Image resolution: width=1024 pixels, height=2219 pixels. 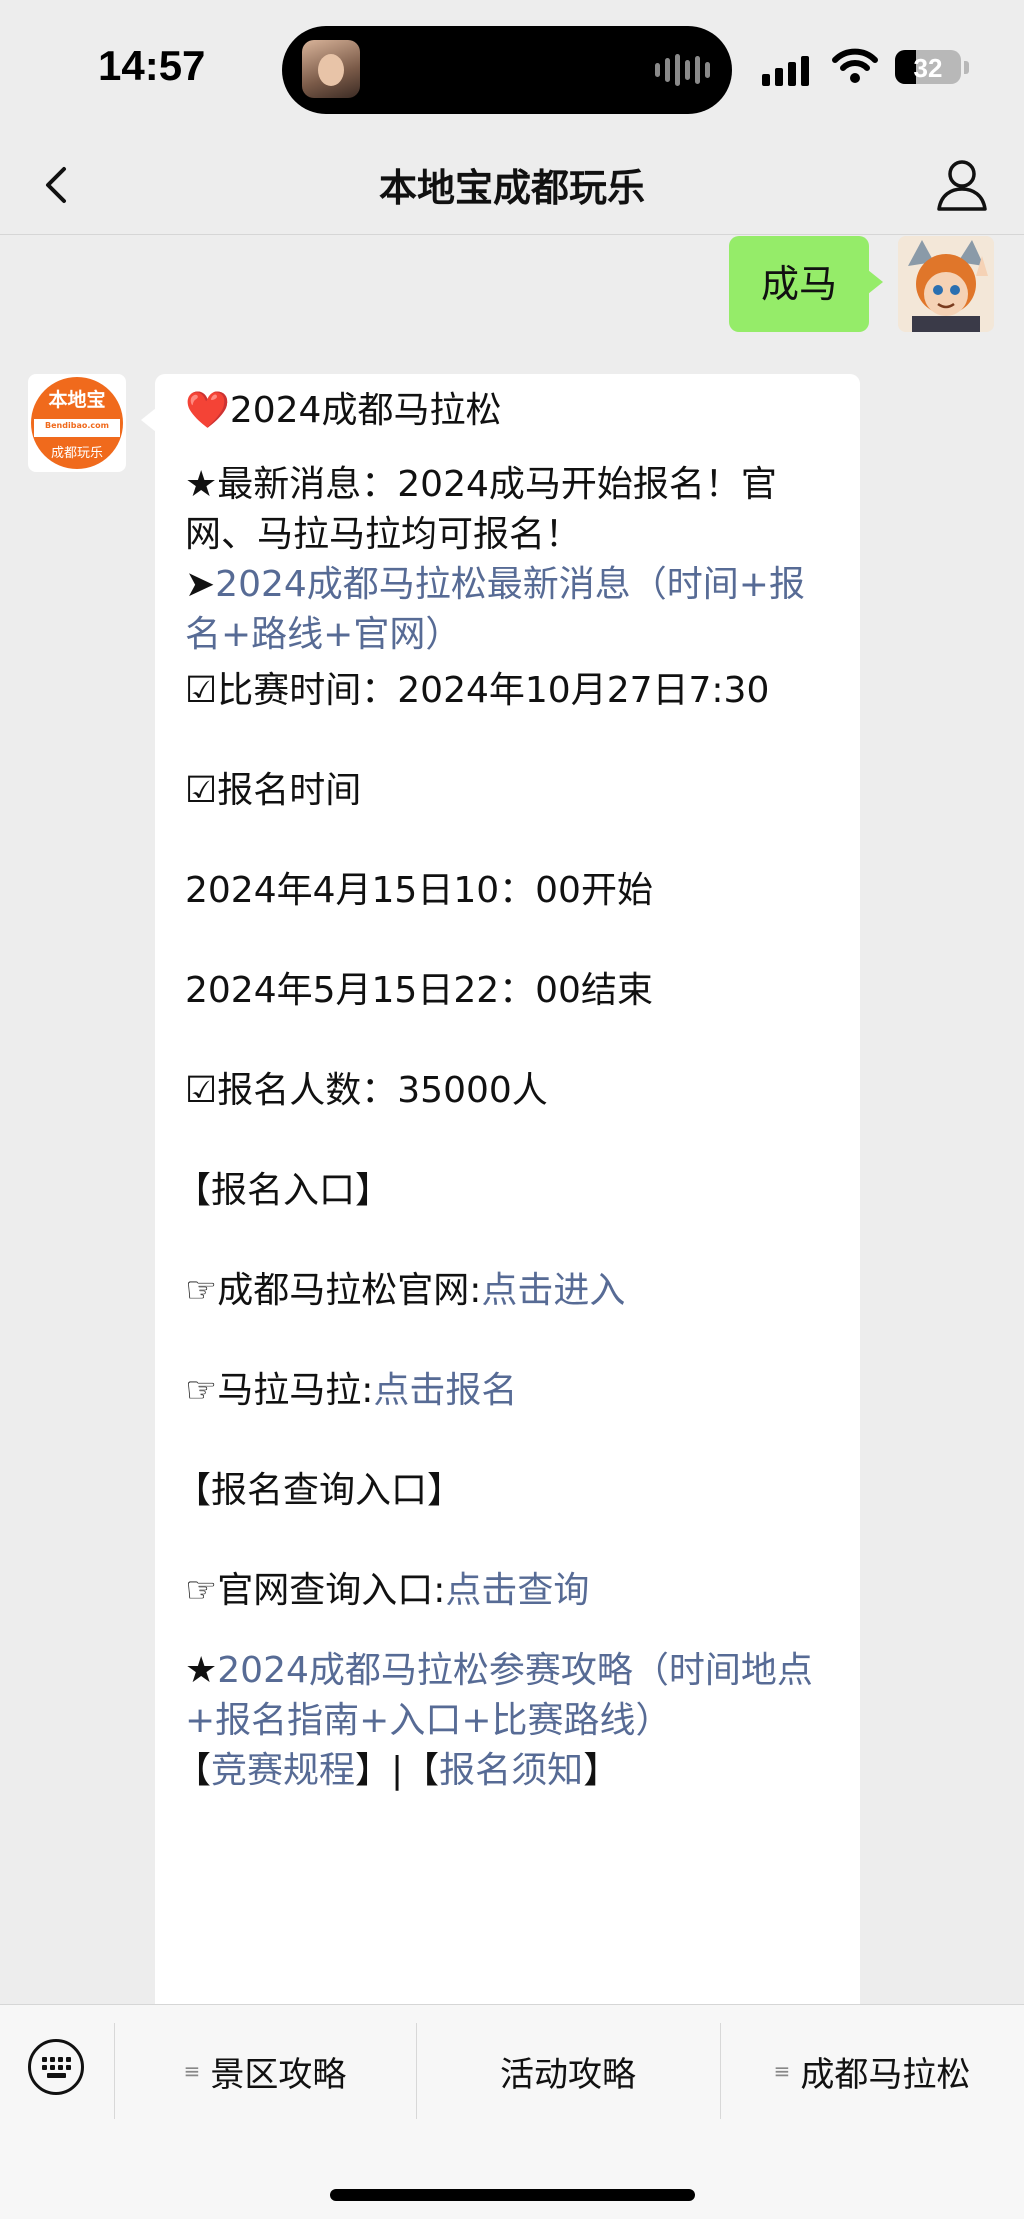 What do you see at coordinates (279, 1390) in the screenshot?
I see `malamala-label: ☞马拉马拉:` at bounding box center [279, 1390].